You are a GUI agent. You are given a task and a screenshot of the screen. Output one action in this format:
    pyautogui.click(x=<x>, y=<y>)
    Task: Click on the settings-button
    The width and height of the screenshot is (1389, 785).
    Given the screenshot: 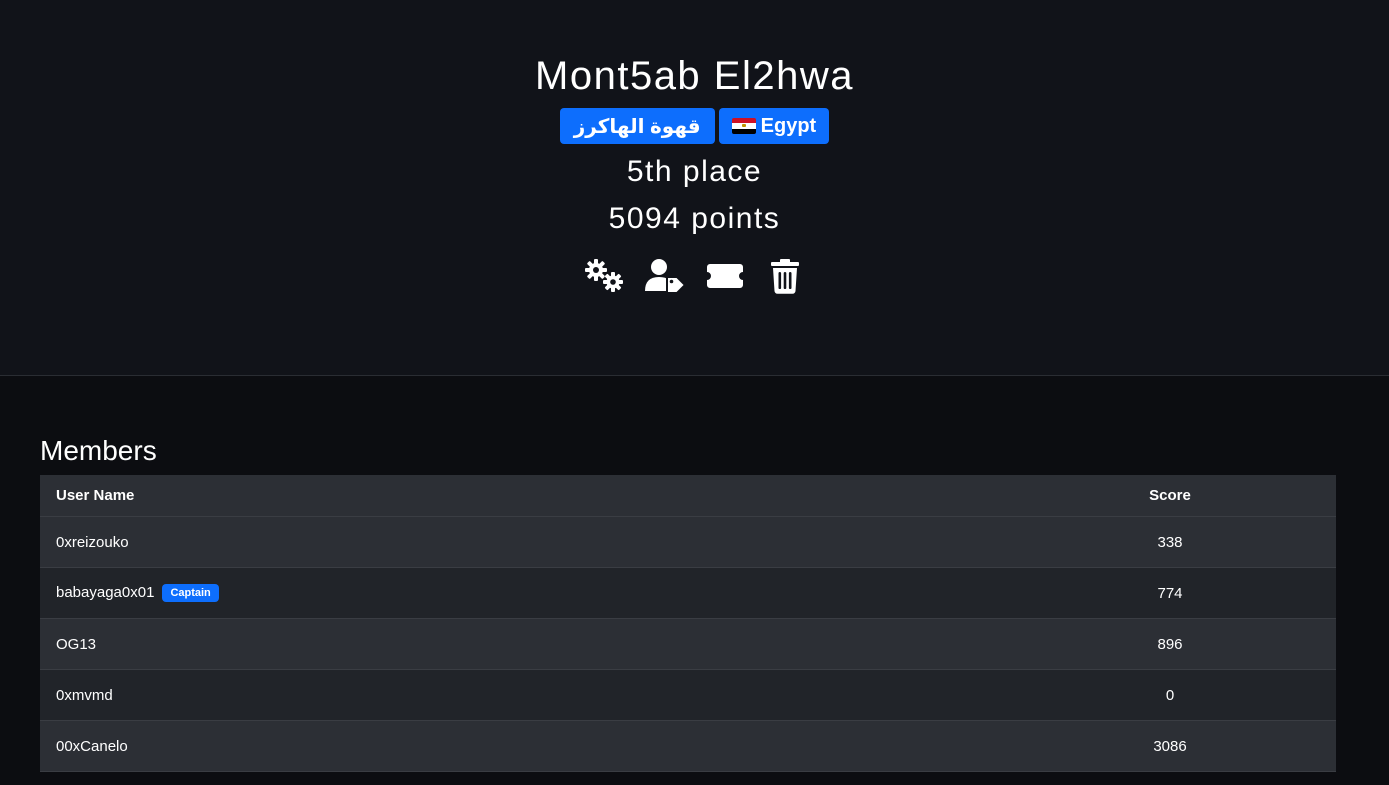 What is the action you would take?
    pyautogui.click(x=605, y=276)
    